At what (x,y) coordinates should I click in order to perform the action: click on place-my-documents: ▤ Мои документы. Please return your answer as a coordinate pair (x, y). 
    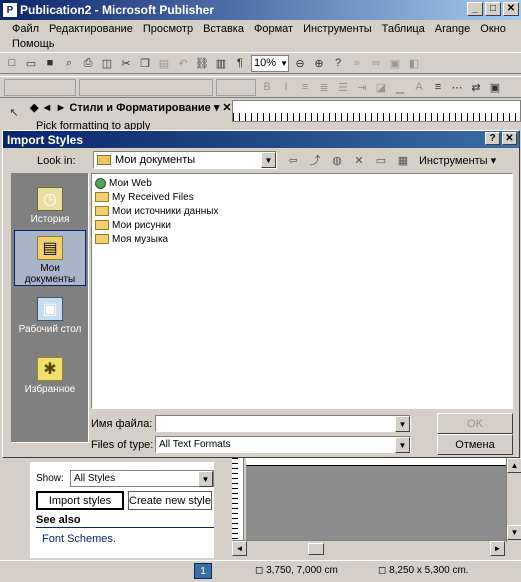
    Looking at the image, I should click on (50, 258).